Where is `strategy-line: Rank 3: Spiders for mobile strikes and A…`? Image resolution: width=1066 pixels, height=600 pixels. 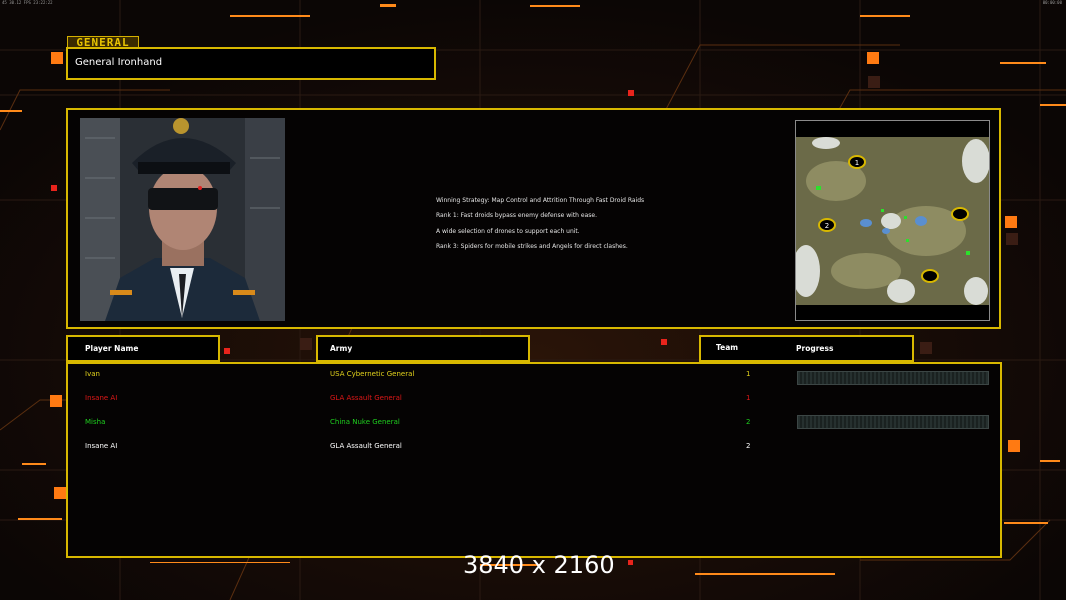 strategy-line: Rank 3: Spiders for mobile strikes and A… is located at coordinates (532, 246).